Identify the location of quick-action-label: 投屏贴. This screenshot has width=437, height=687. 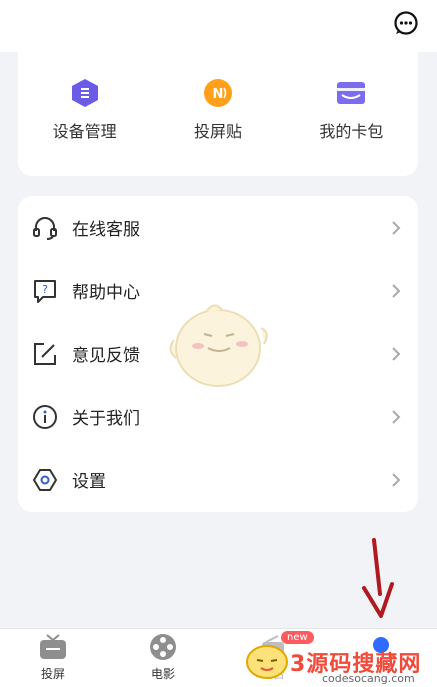
(217, 131).